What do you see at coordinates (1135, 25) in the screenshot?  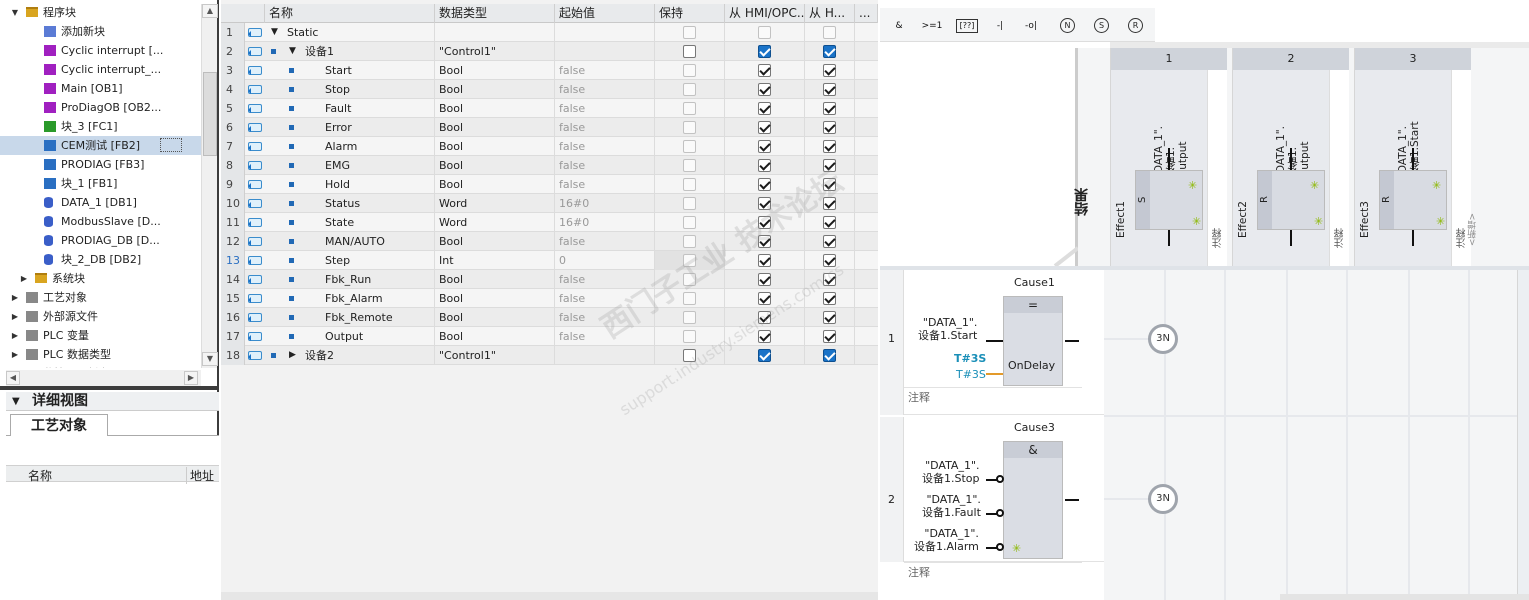 I see `r-button: R` at bounding box center [1135, 25].